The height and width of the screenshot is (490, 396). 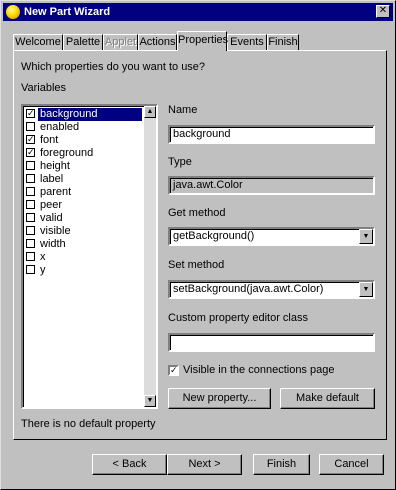 What do you see at coordinates (84, 166) in the screenshot?
I see `list-item-height: height` at bounding box center [84, 166].